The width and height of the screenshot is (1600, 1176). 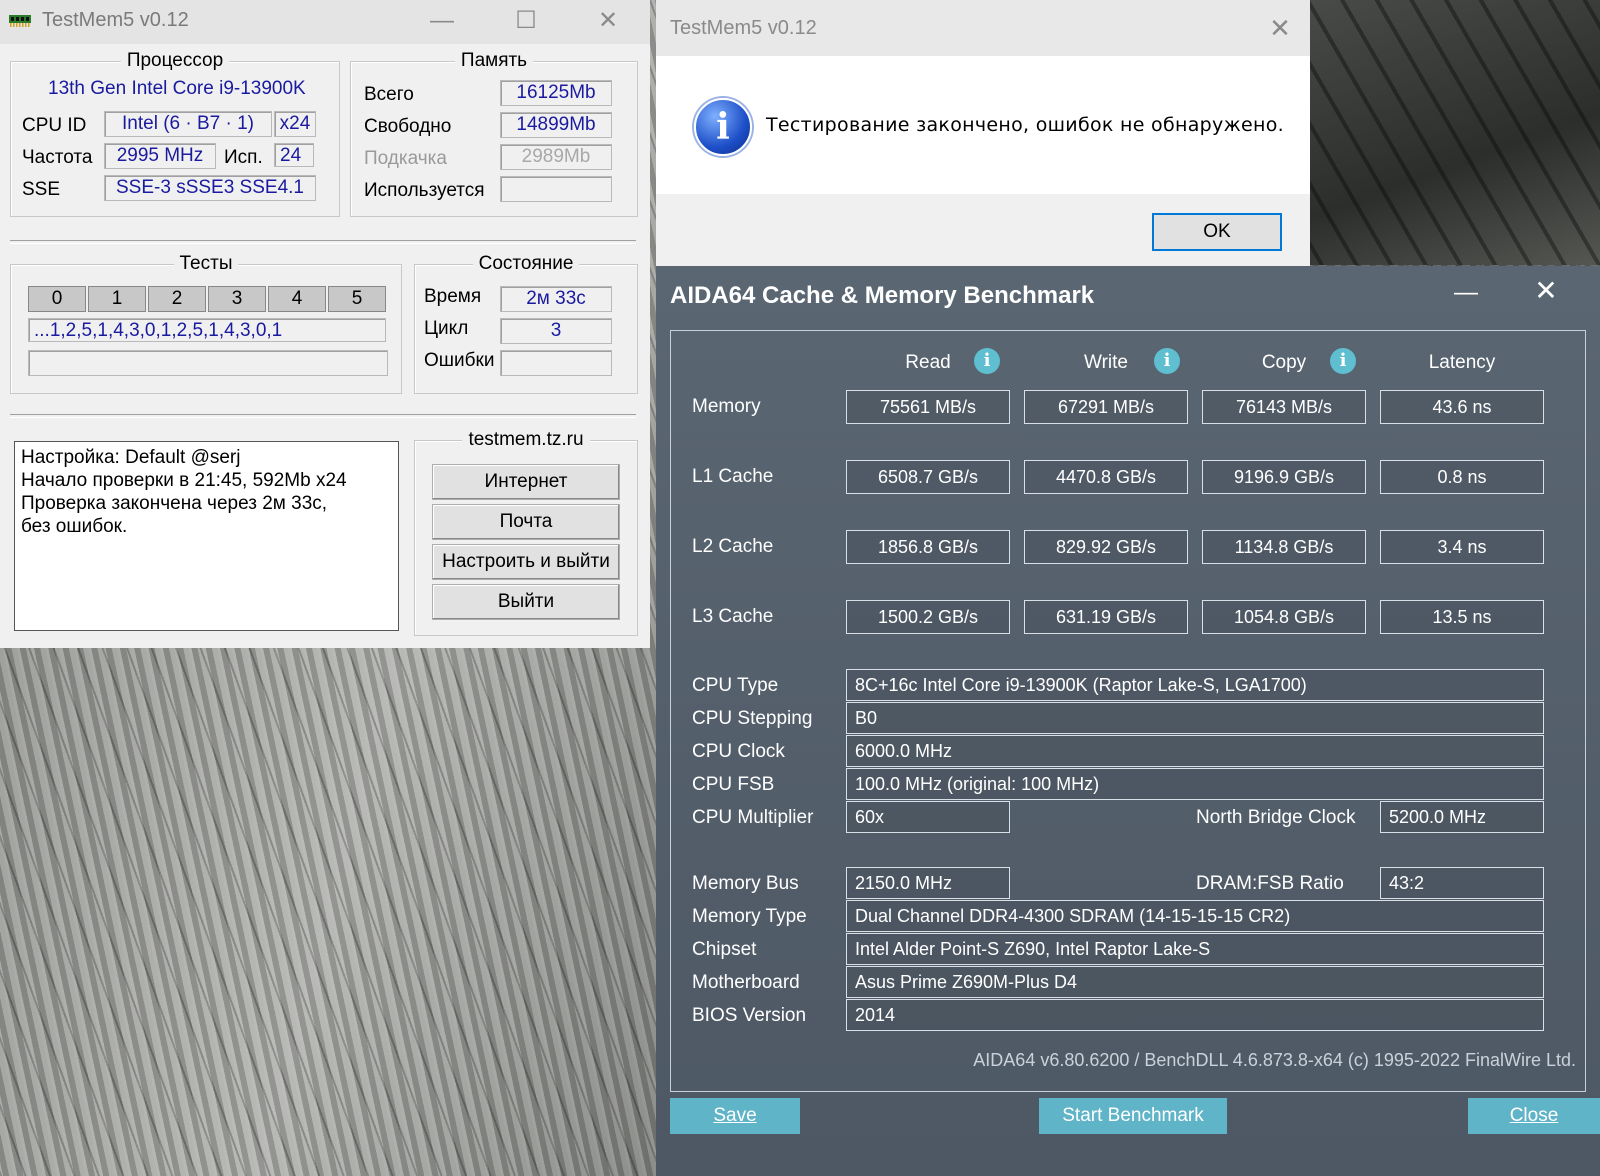 What do you see at coordinates (733, 546) in the screenshot?
I see `row-label-l2: L2 Cache` at bounding box center [733, 546].